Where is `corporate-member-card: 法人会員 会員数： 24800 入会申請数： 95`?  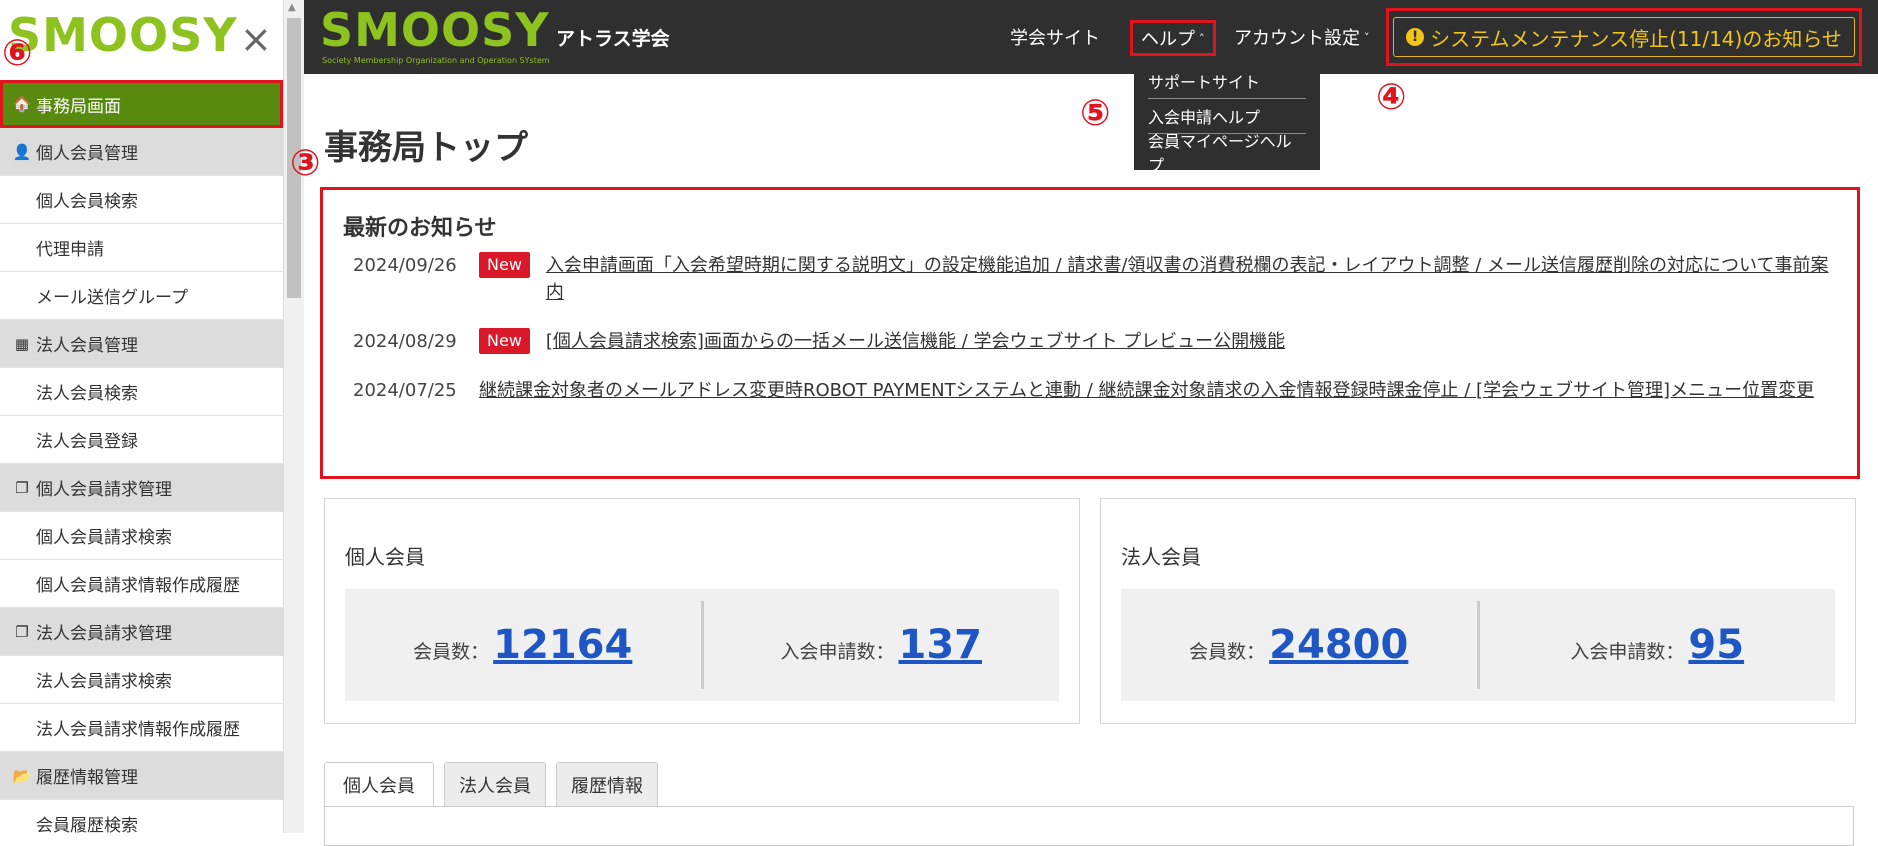
corporate-member-card: 法人会員 会員数： 24800 入会申請数： 95 is located at coordinates (1478, 611).